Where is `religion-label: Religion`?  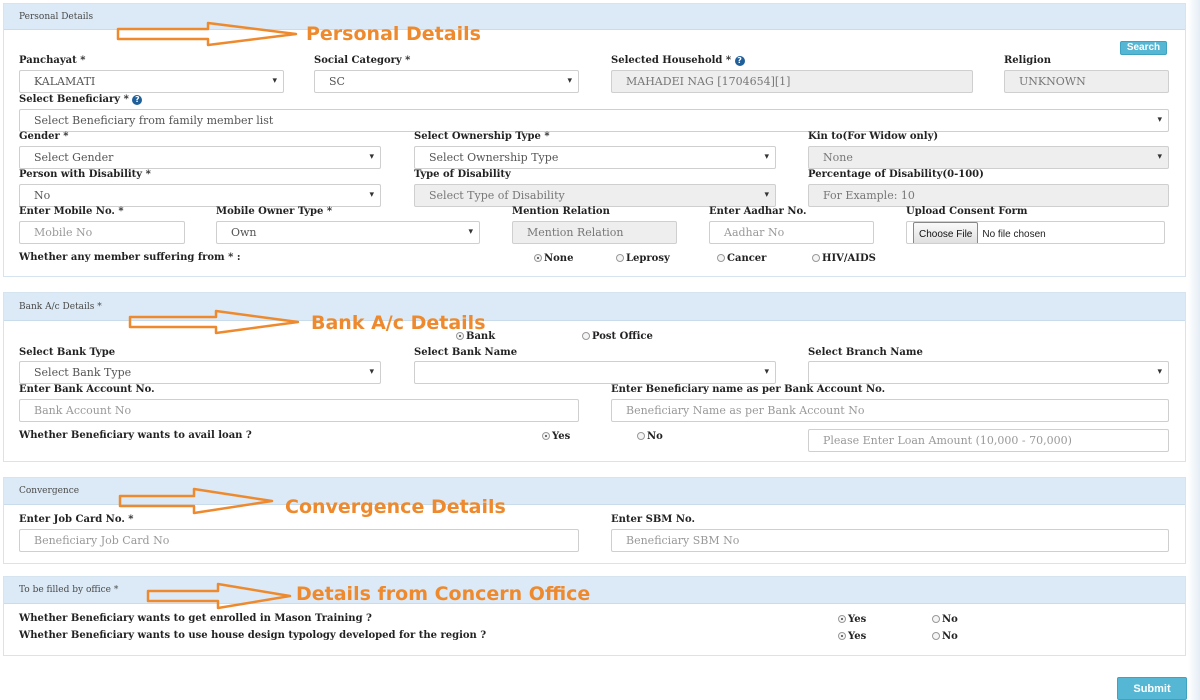 religion-label: Religion is located at coordinates (1028, 60).